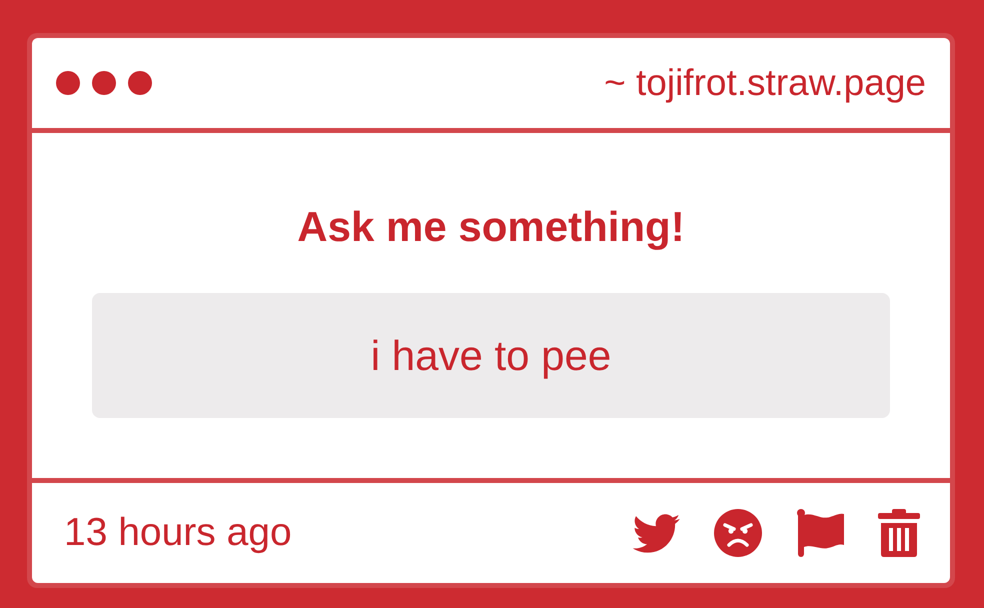 Image resolution: width=984 pixels, height=608 pixels. Describe the element at coordinates (899, 533) in the screenshot. I see `trash-icon` at that location.